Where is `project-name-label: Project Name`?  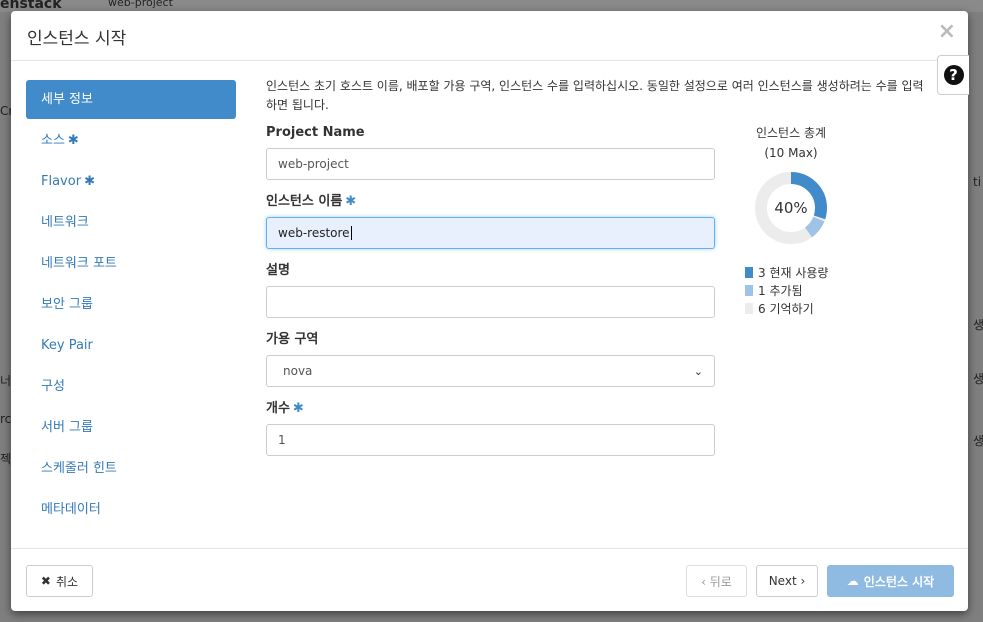
project-name-label: Project Name is located at coordinates (491, 132).